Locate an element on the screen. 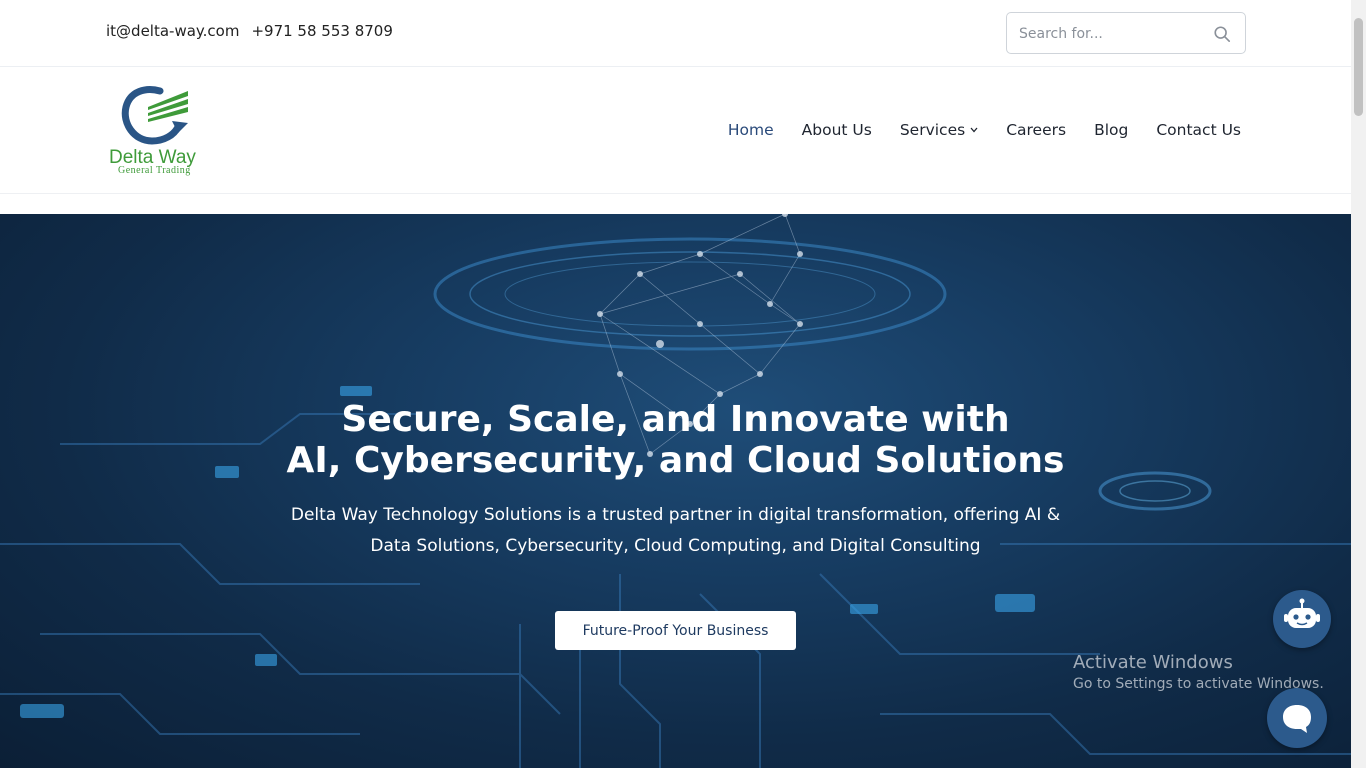  future-proof-cta-button: Future-Proof Your Business is located at coordinates (675, 630).